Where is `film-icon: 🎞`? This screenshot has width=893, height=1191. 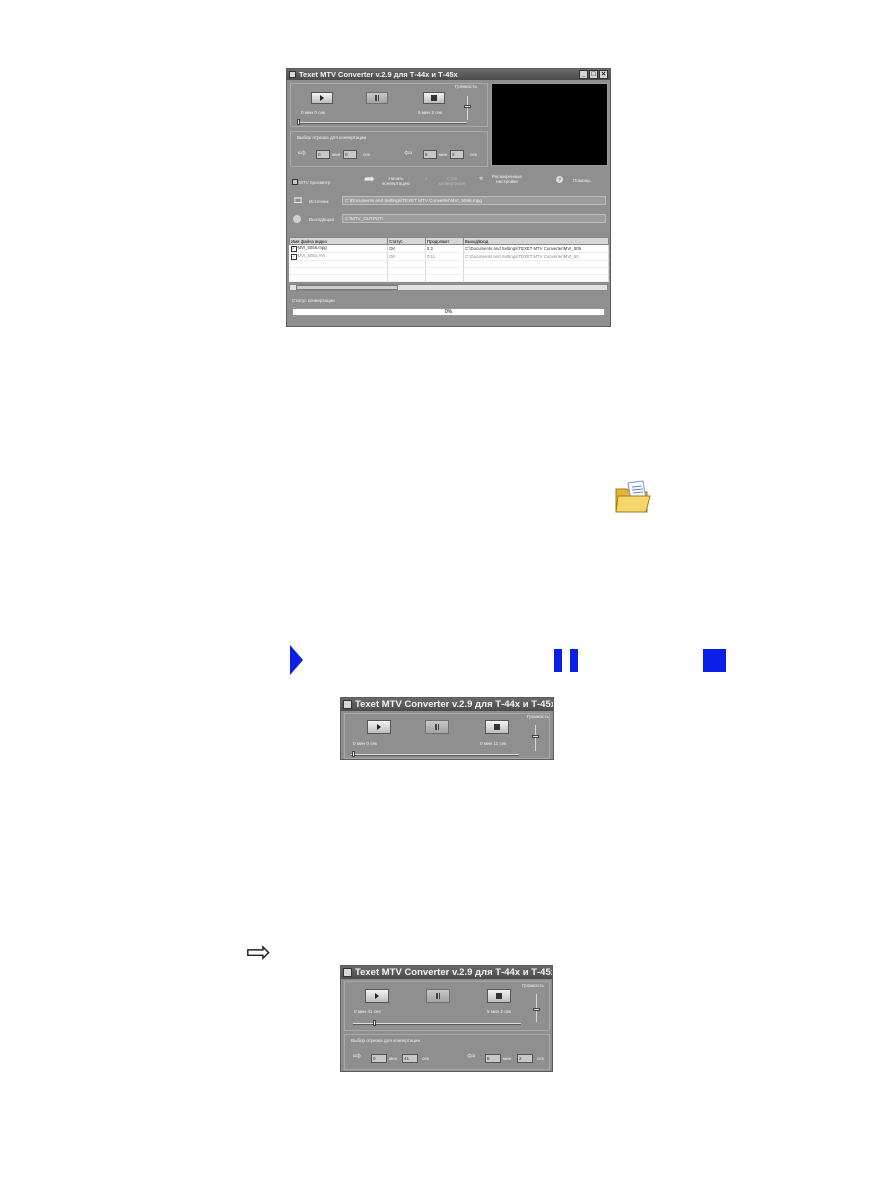
film-icon: 🎞 is located at coordinates (298, 200).